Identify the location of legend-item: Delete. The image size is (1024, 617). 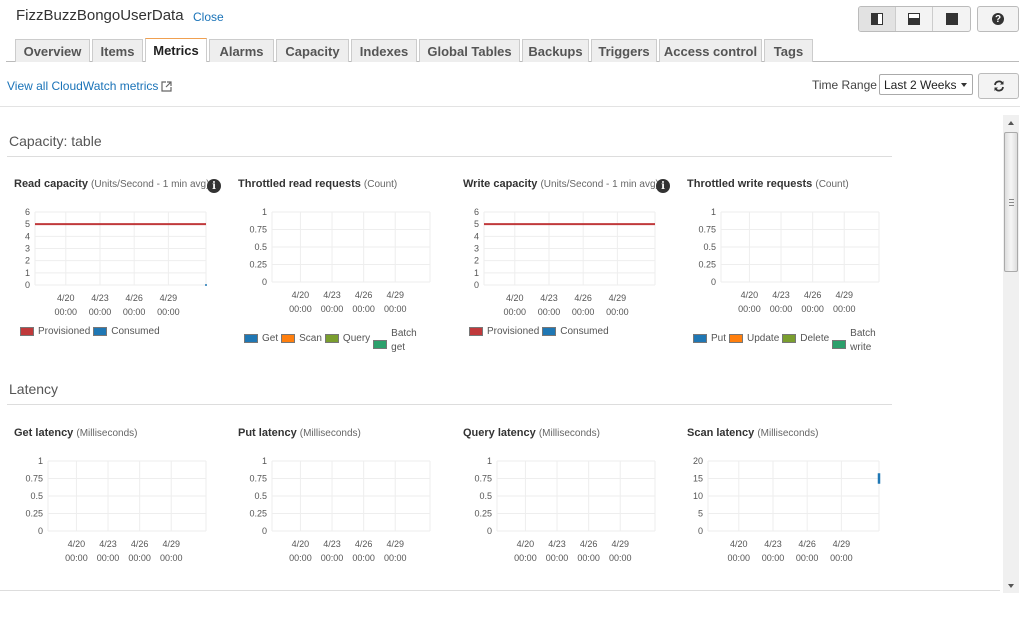
(805, 338).